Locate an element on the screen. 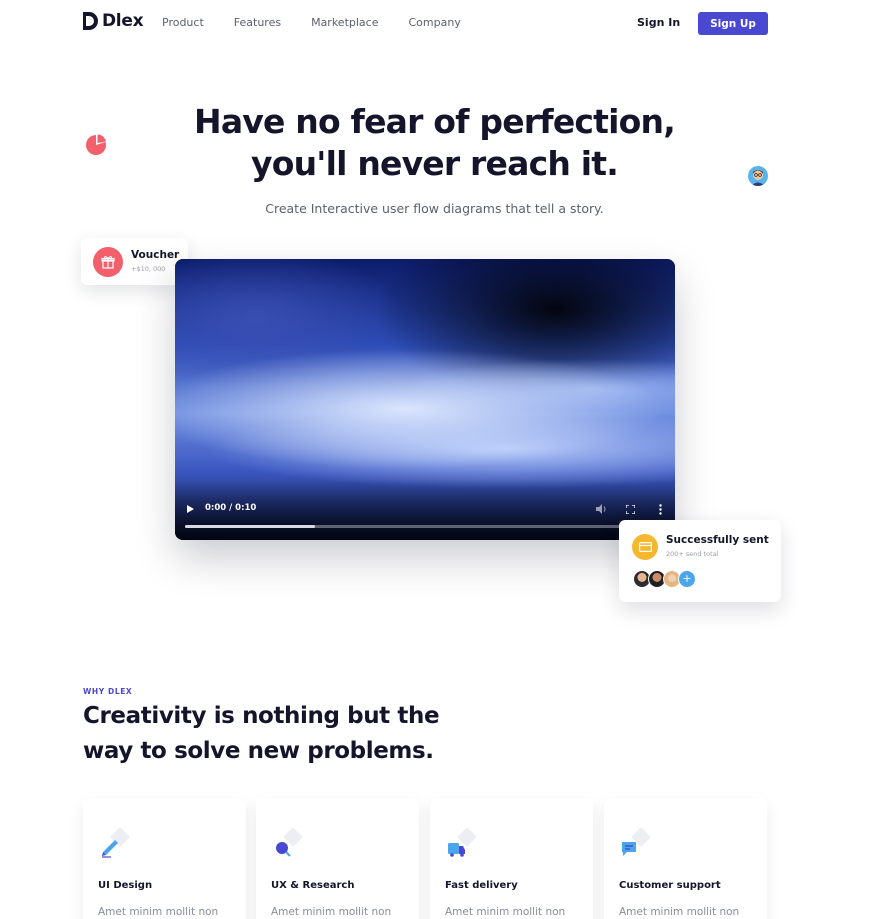 Image resolution: width=869 pixels, height=919 pixels. voucher-title: Voucher is located at coordinates (155, 255).